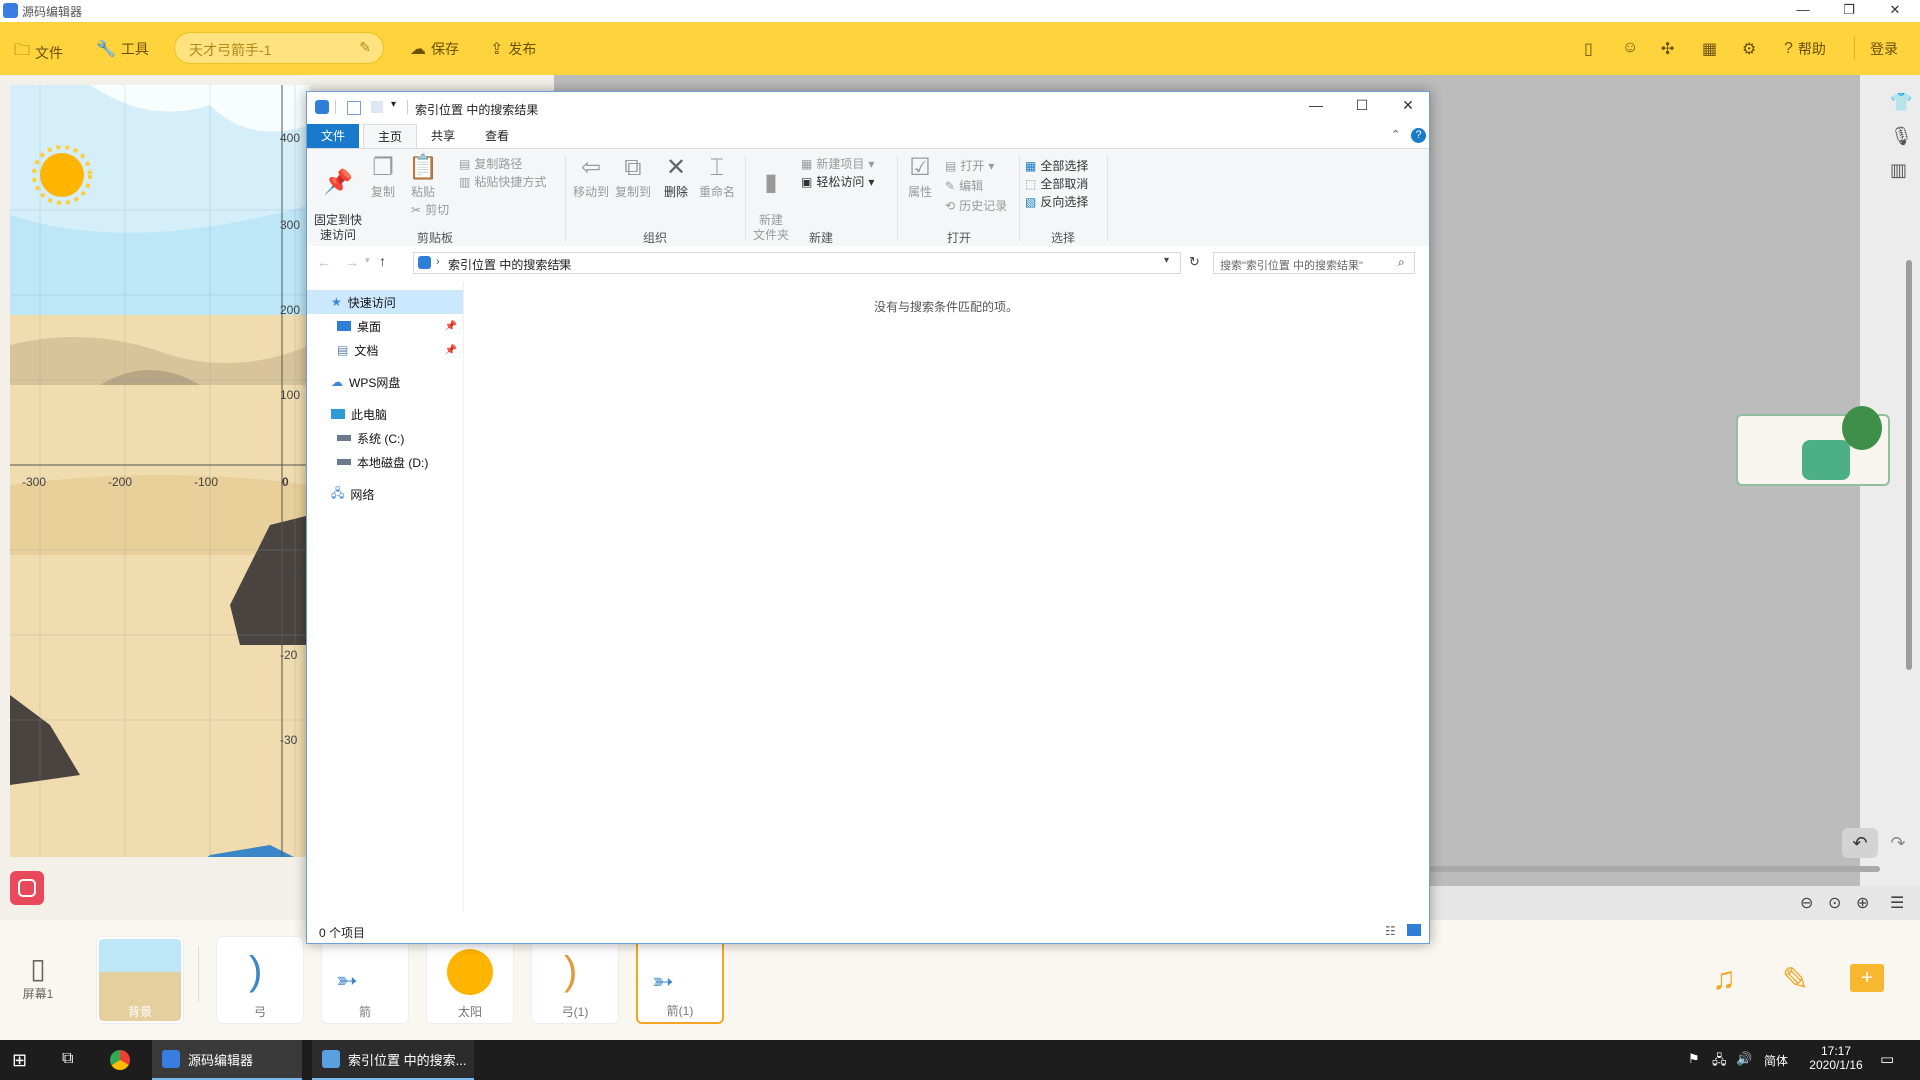  I want to click on copy-to-button: ⧉ 复制到, so click(633, 176).